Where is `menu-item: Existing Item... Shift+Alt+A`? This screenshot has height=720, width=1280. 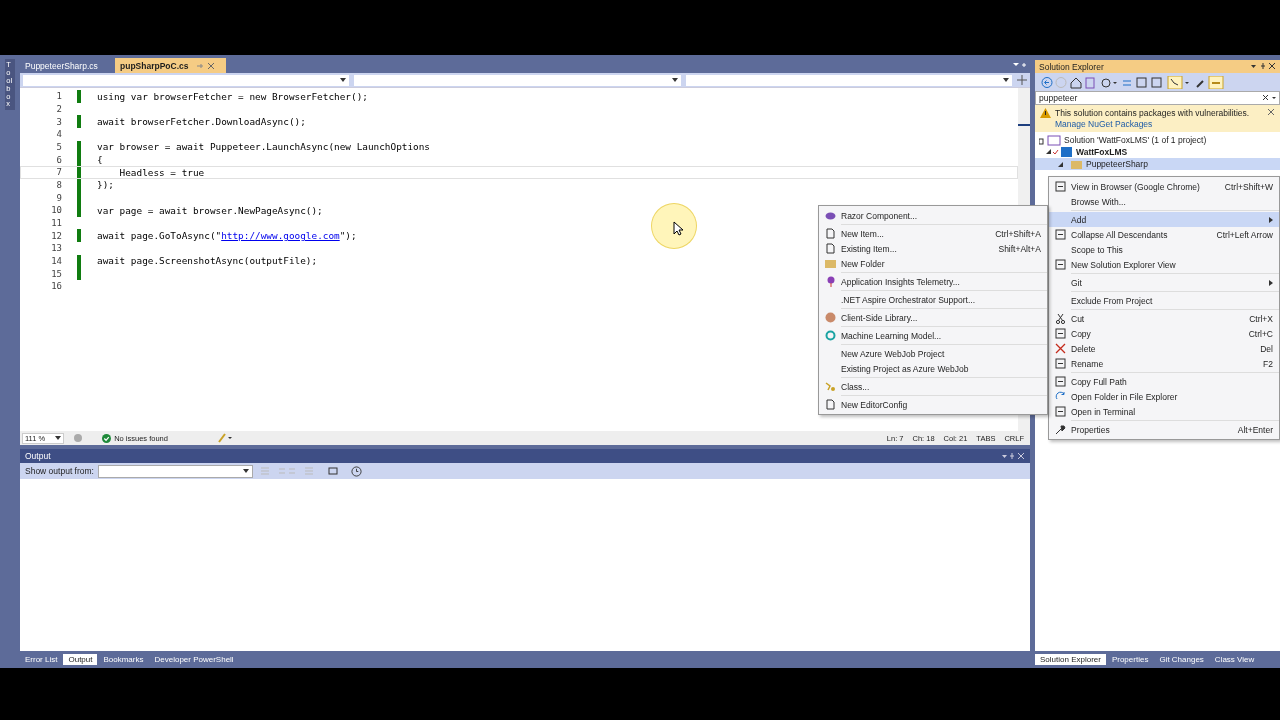 menu-item: Existing Item... Shift+Alt+A is located at coordinates (933, 248).